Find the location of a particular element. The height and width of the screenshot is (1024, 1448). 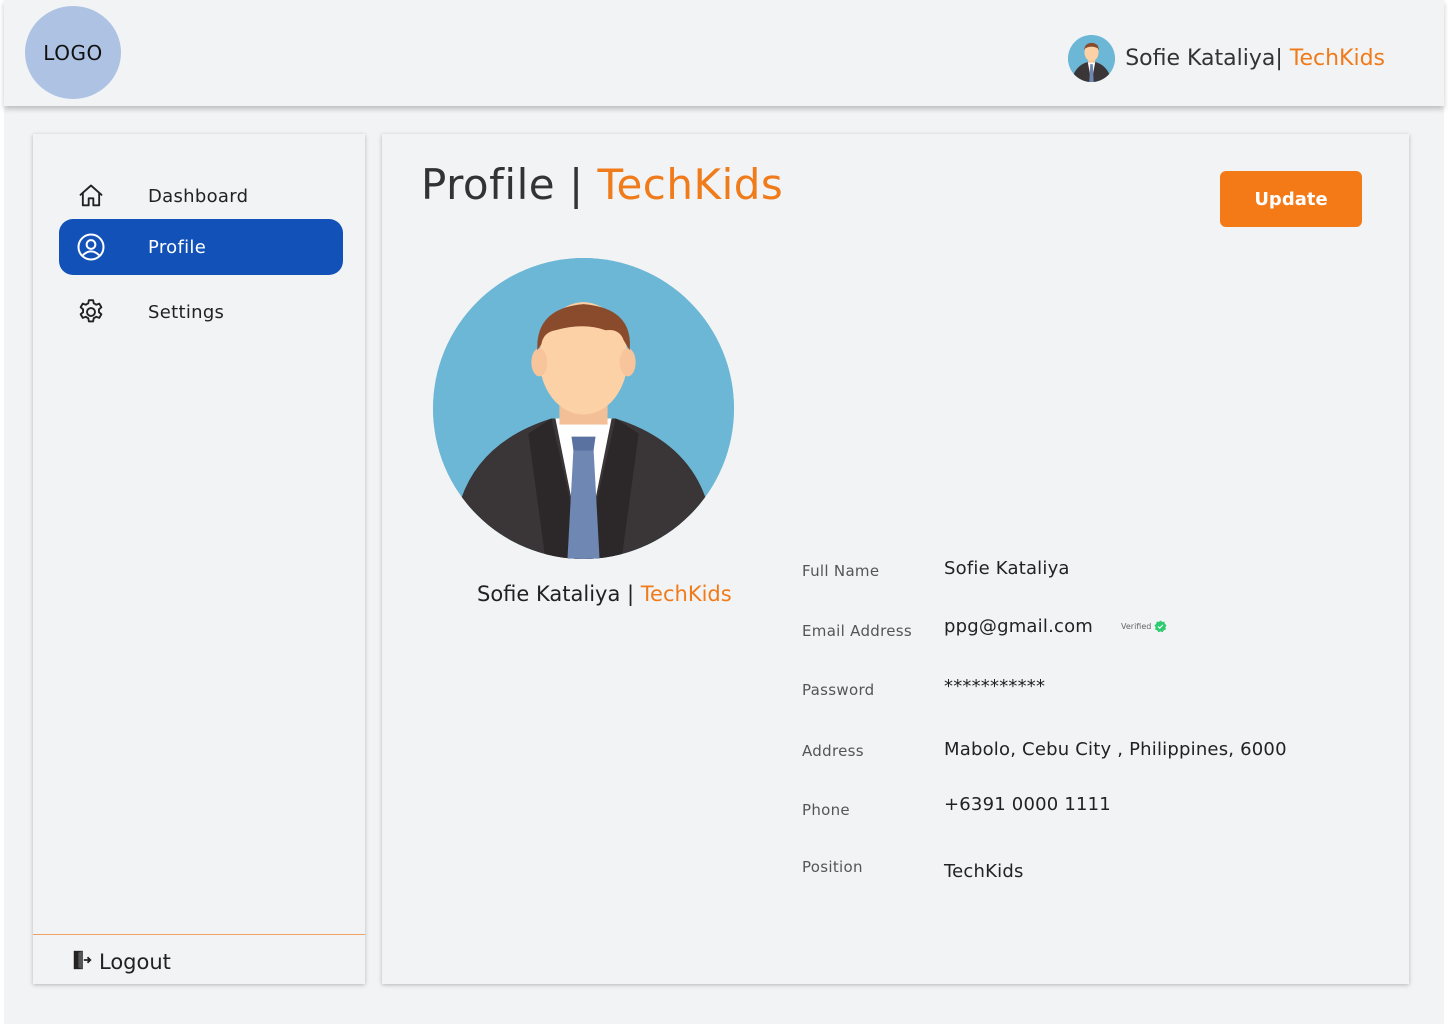

user-chip: Sofie Kataliya| TechKids is located at coordinates (1226, 58).